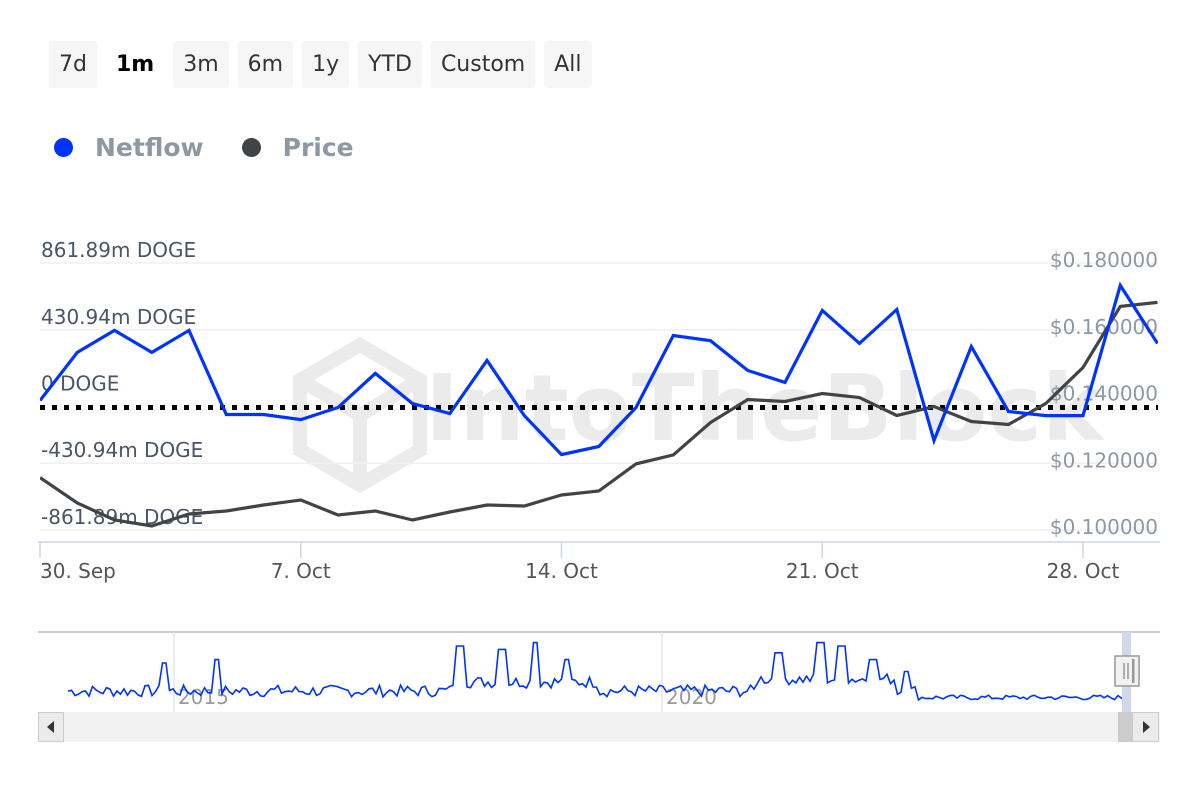 This screenshot has height=800, width=1200. I want to click on x-tick-label: 21. Oct, so click(822, 571).